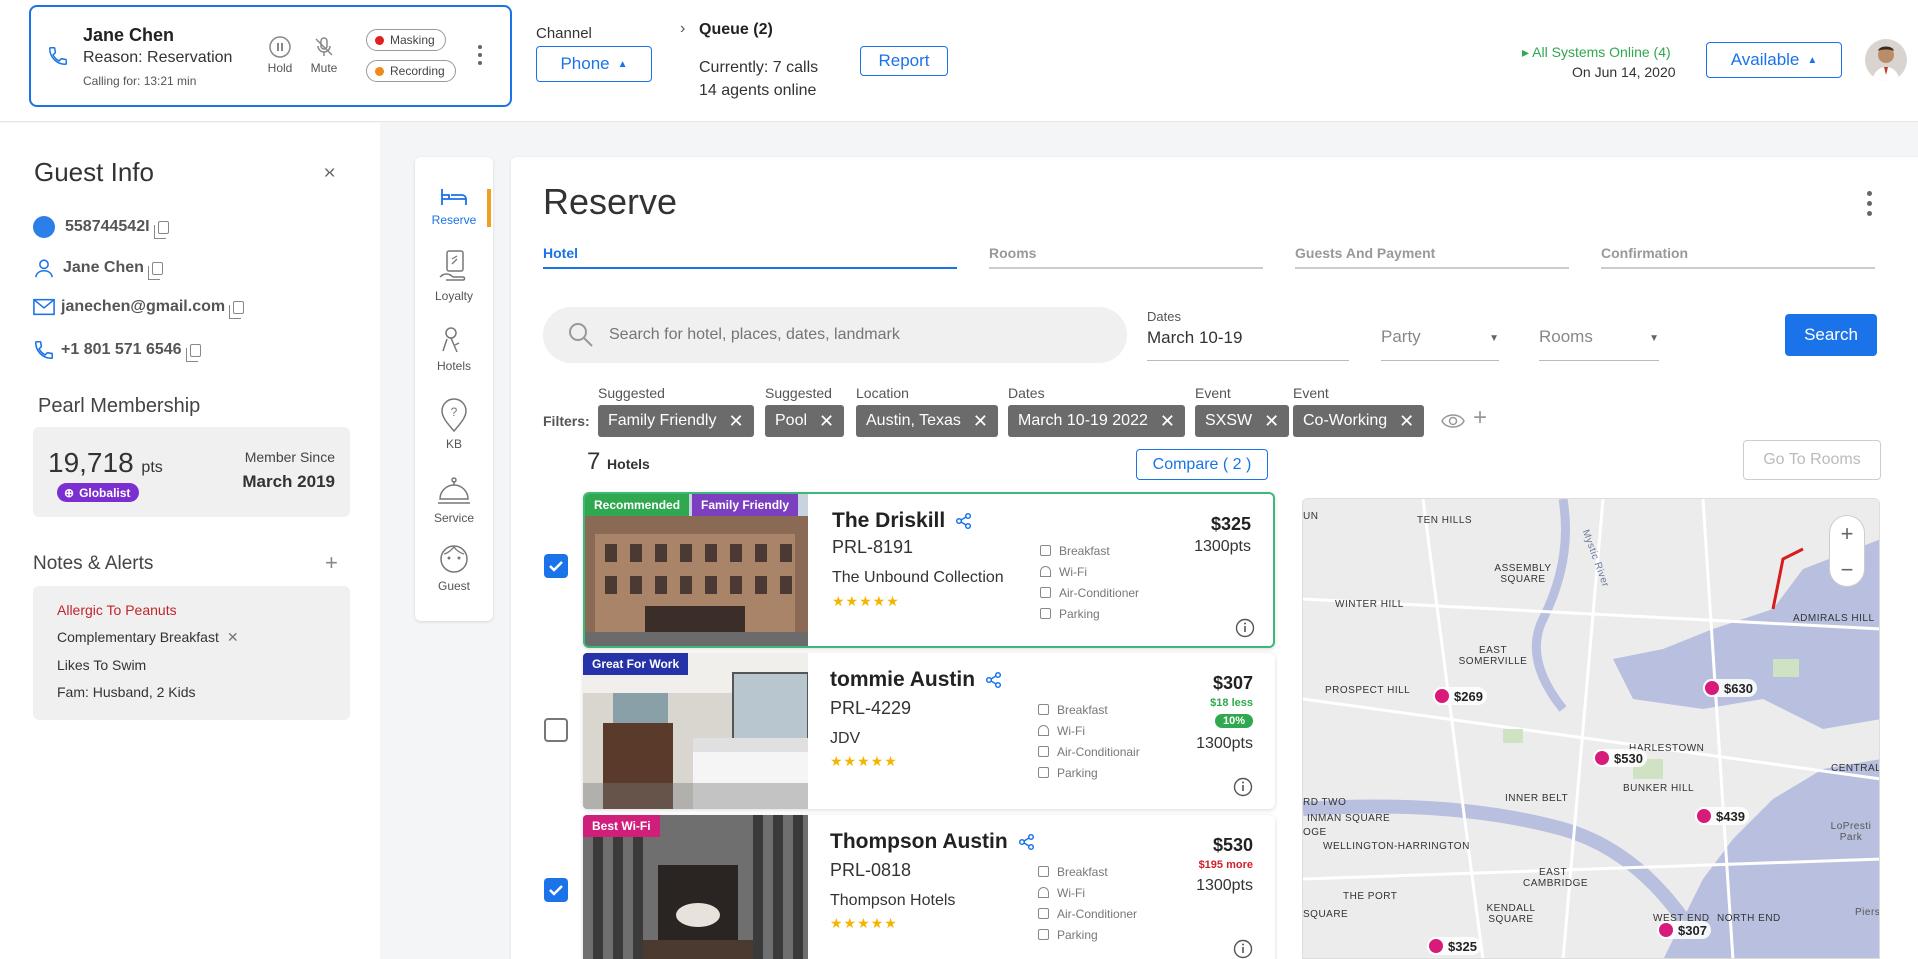 Image resolution: width=1918 pixels, height=959 pixels. Describe the element at coordinates (1442, 696) in the screenshot. I see `bed-pin-icon` at that location.